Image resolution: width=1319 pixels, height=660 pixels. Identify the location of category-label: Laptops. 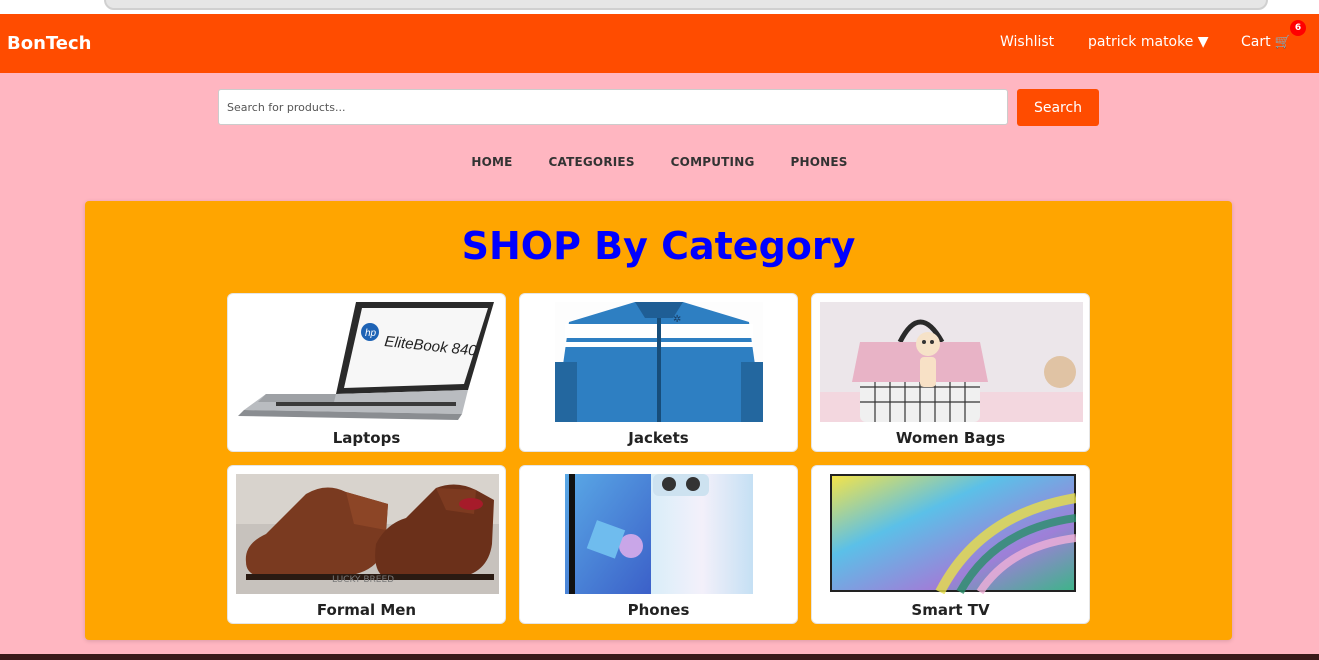
(366, 438).